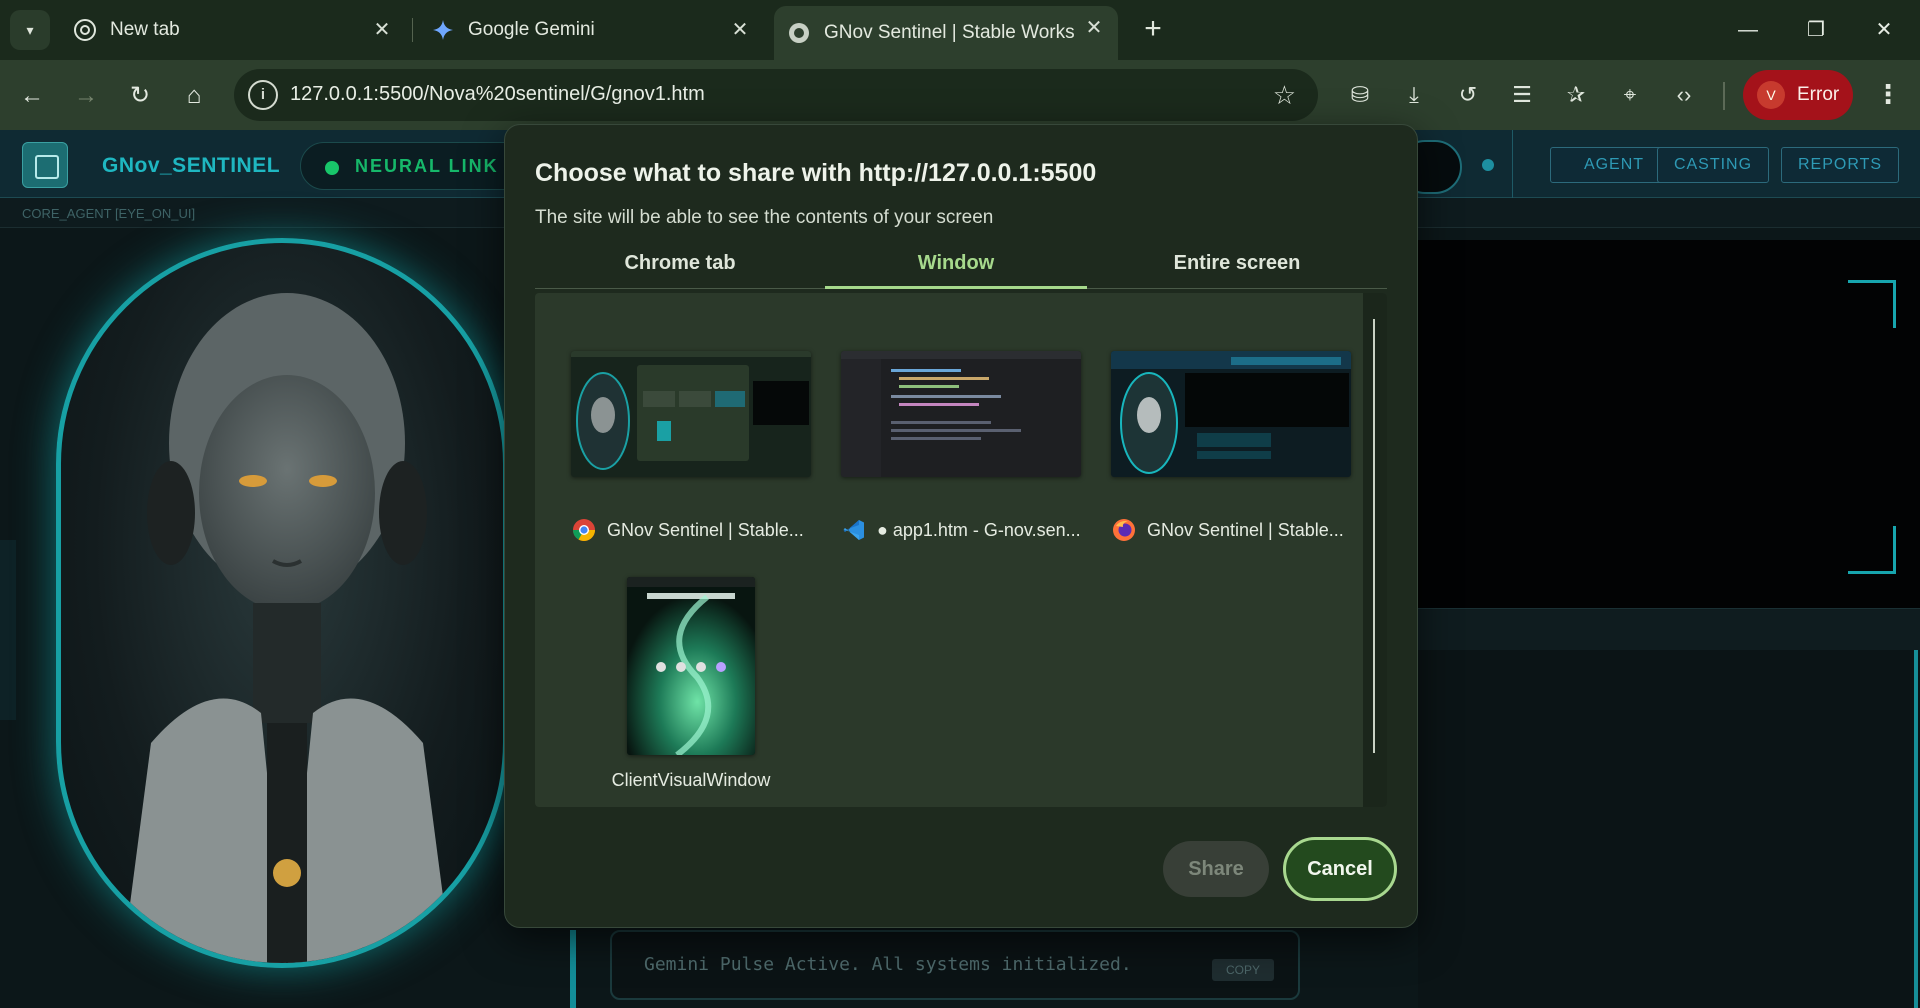  What do you see at coordinates (1916, 829) in the screenshot?
I see `panel-accent-rail` at bounding box center [1916, 829].